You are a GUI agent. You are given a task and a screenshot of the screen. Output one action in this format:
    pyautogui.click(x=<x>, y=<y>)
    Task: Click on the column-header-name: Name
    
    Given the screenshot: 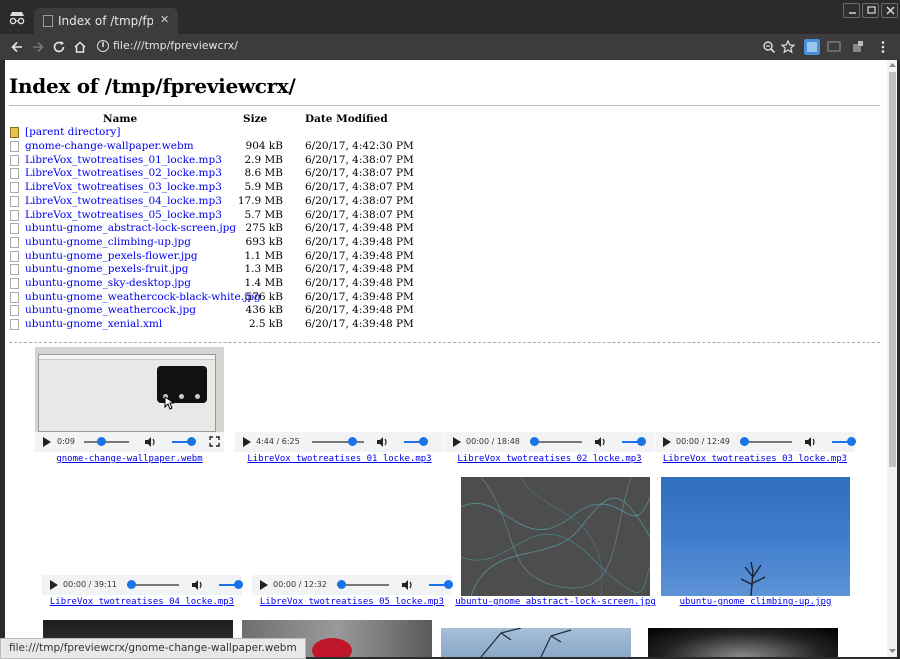 What is the action you would take?
    pyautogui.click(x=120, y=119)
    